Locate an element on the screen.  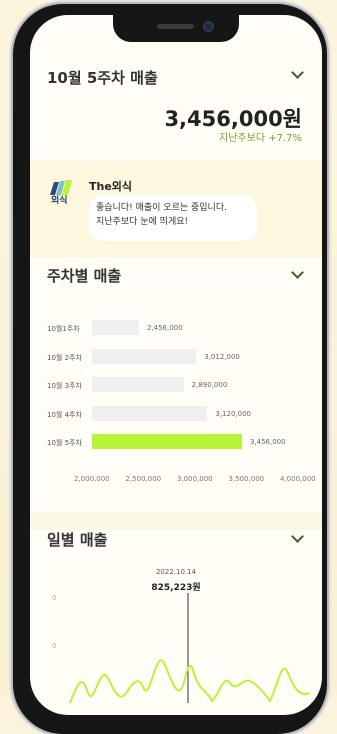
phone-notch is located at coordinates (176, 28).